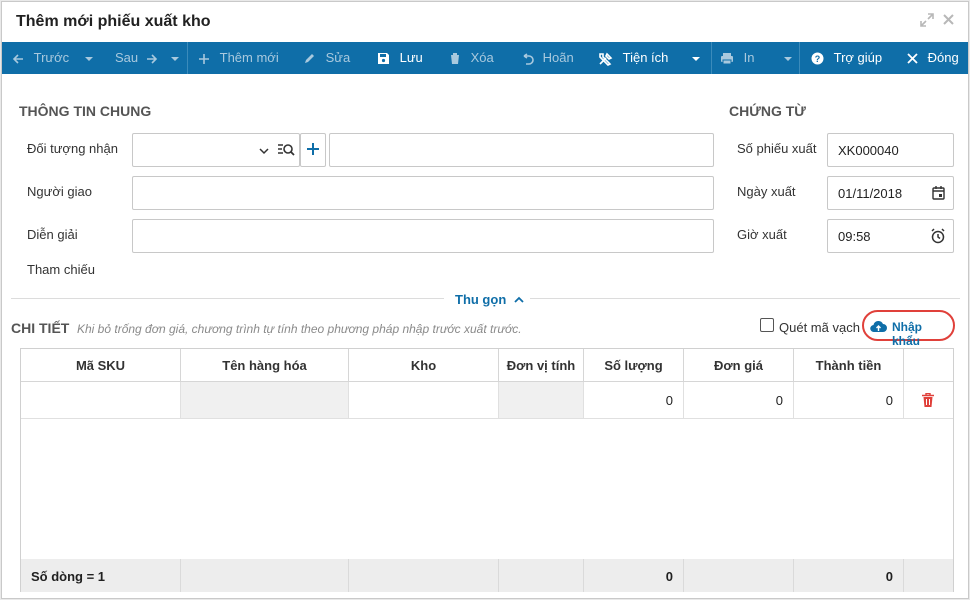 Image resolution: width=970 pixels, height=600 pixels. What do you see at coordinates (529, 57) in the screenshot?
I see `undo-icon` at bounding box center [529, 57].